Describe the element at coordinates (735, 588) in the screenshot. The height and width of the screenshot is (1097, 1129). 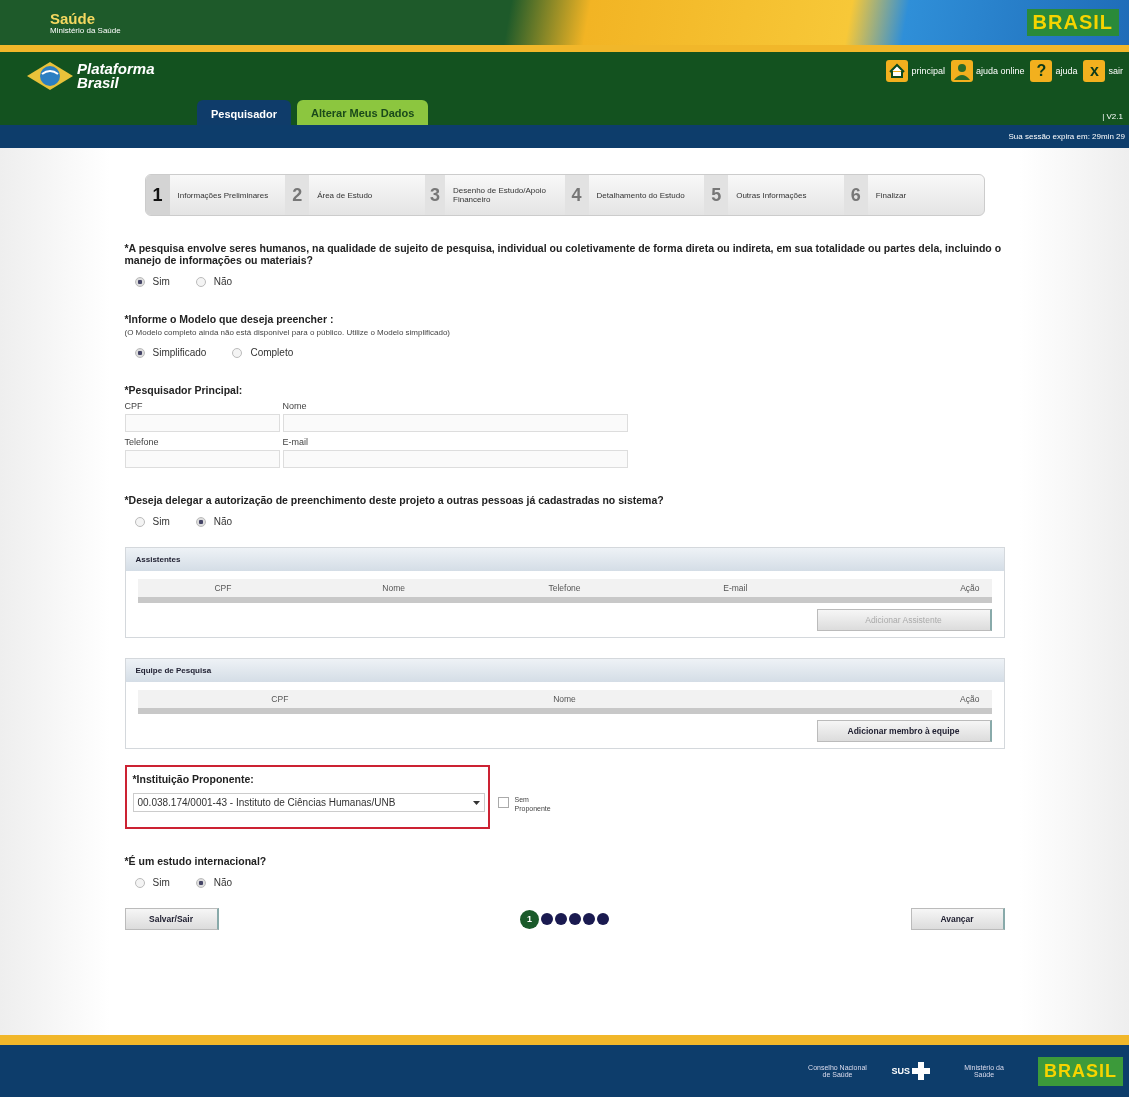
I see `column-header: E-mail` at that location.